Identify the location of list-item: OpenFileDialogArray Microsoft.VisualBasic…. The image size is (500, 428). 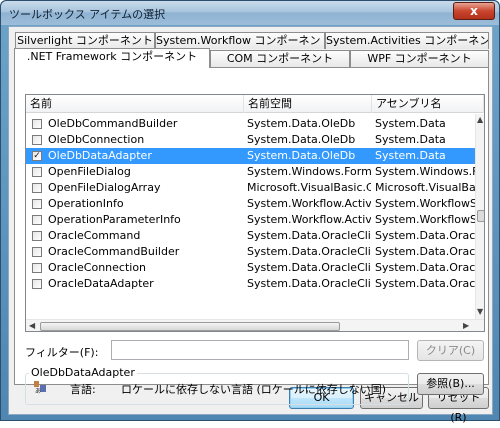
(250, 188).